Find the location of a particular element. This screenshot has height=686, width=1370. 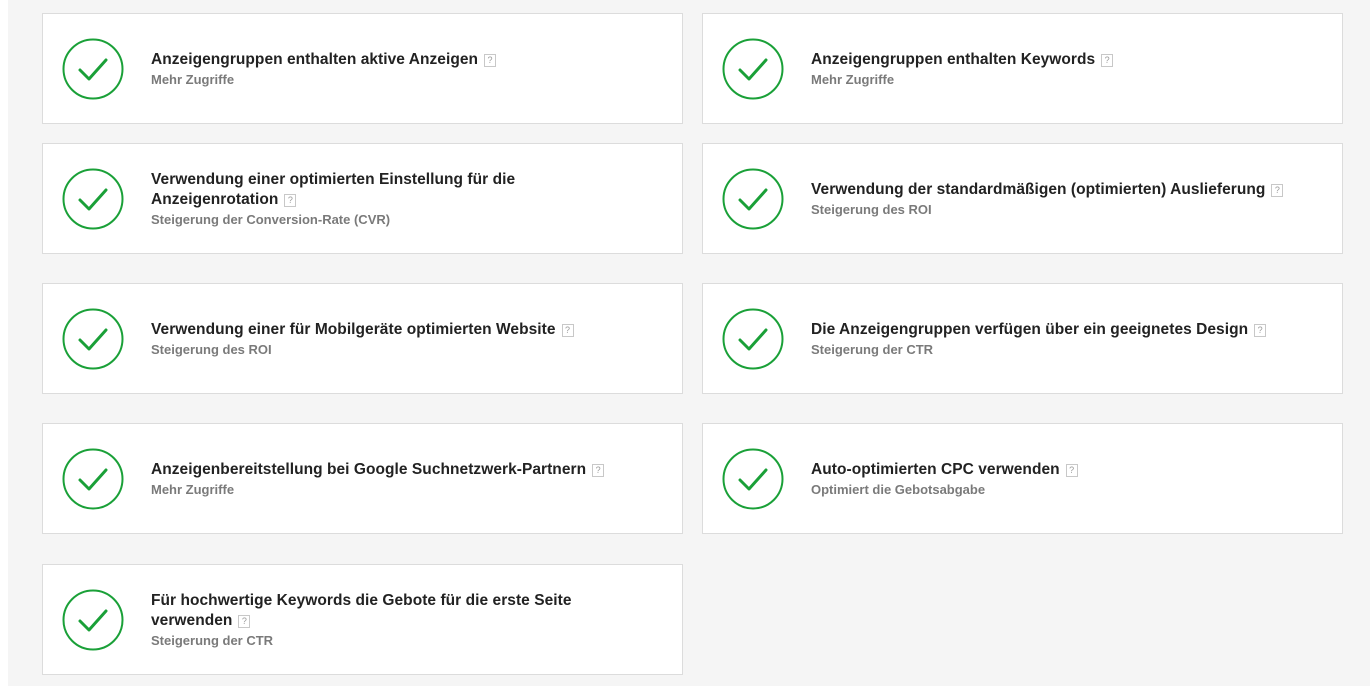

card-title: Auto-optimierten CPC verwenden? is located at coordinates (1056, 470).